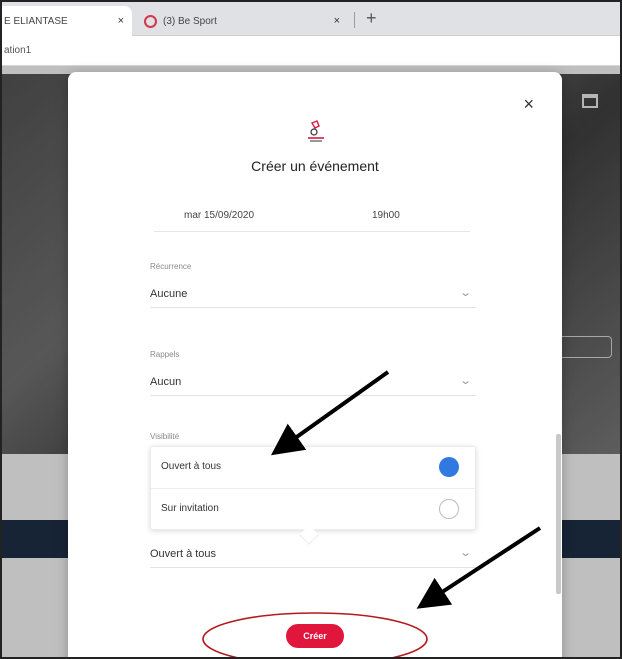 The height and width of the screenshot is (659, 622). Describe the element at coordinates (313, 510) in the screenshot. I see `visibility-option-invite: Sur invitation` at that location.